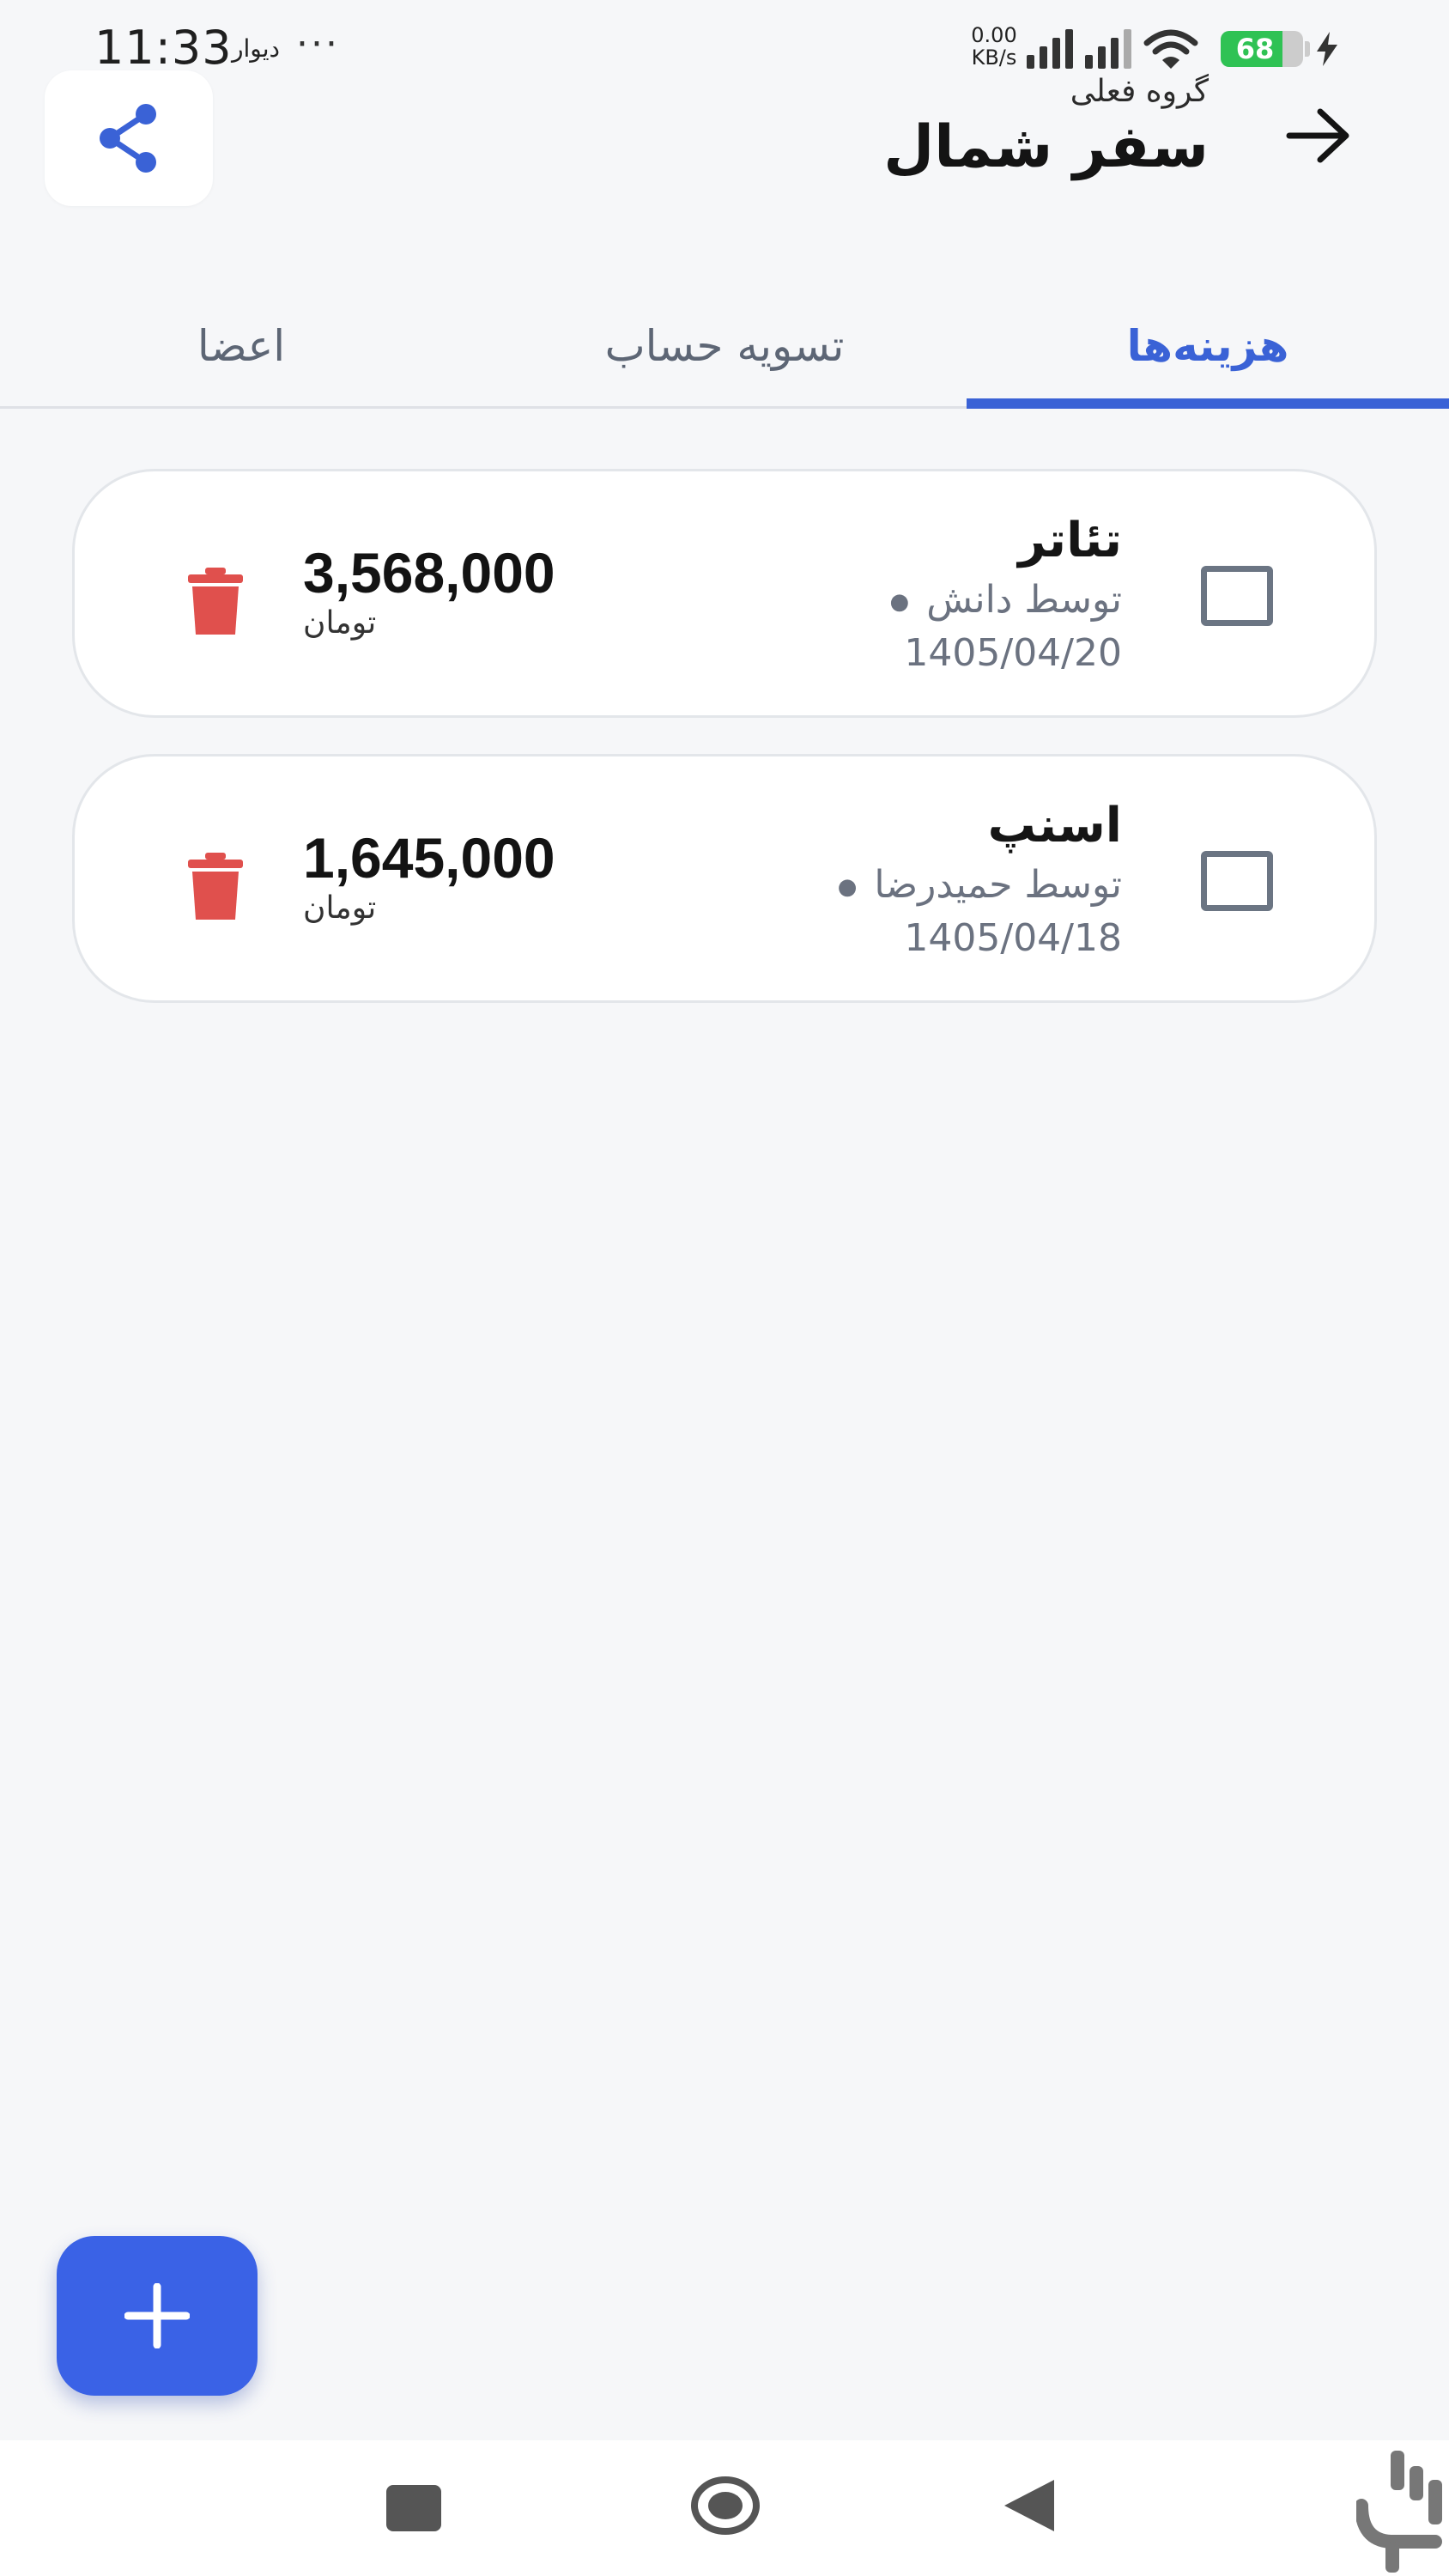  I want to click on status-more-dots: ···, so click(318, 44).